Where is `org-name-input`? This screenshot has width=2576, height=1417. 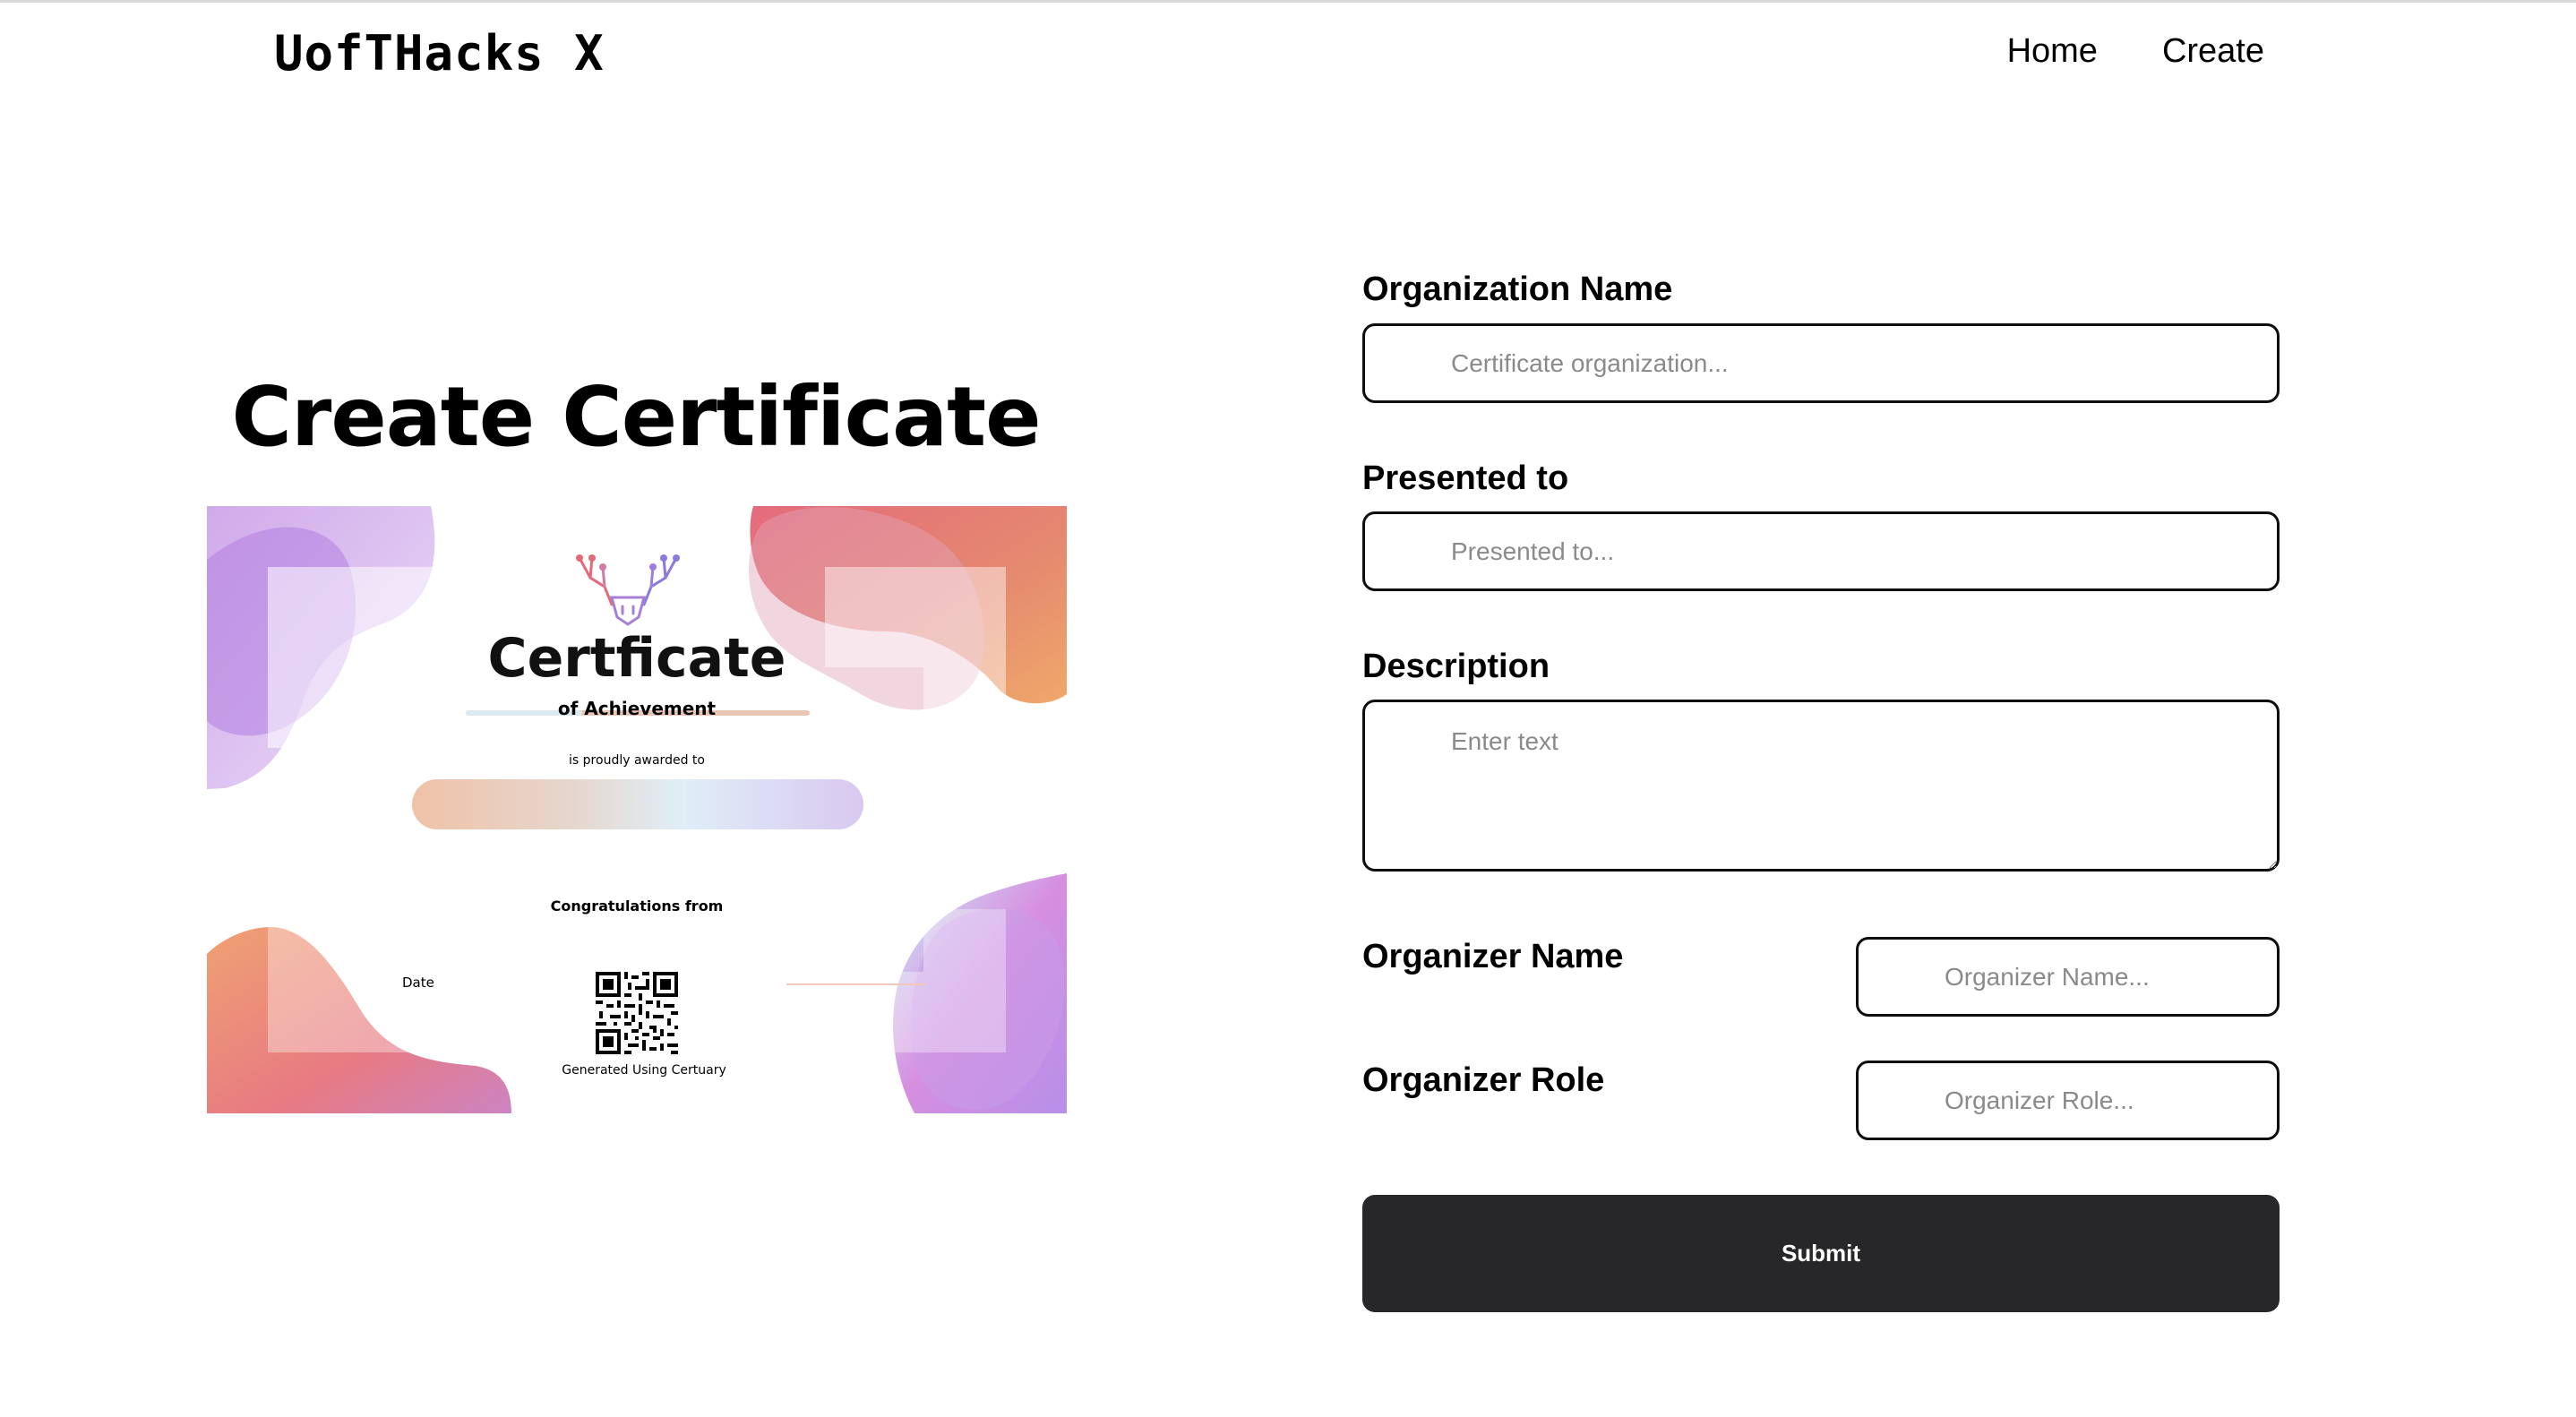
org-name-input is located at coordinates (1821, 363).